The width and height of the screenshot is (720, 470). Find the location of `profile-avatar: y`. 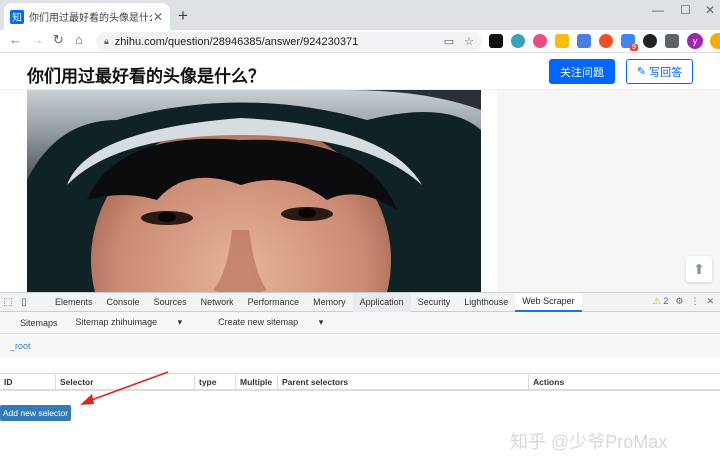

profile-avatar: y is located at coordinates (695, 41).